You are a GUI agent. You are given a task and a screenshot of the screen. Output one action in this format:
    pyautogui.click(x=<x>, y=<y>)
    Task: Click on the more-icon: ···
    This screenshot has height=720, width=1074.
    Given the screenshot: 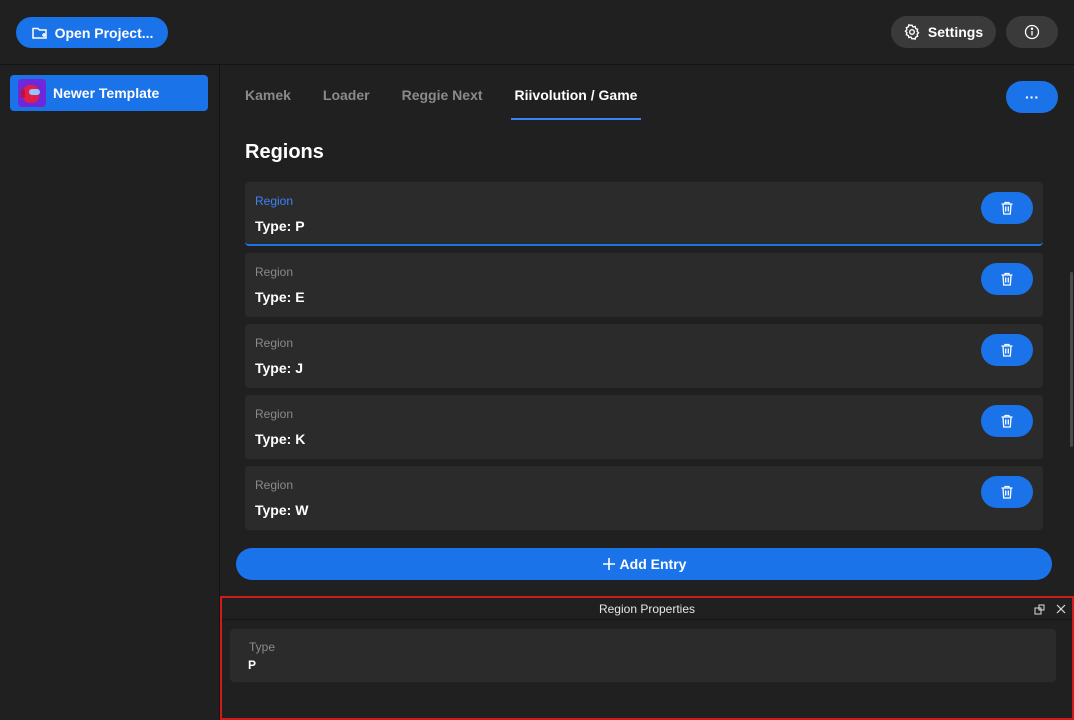 What is the action you would take?
    pyautogui.click(x=1032, y=97)
    